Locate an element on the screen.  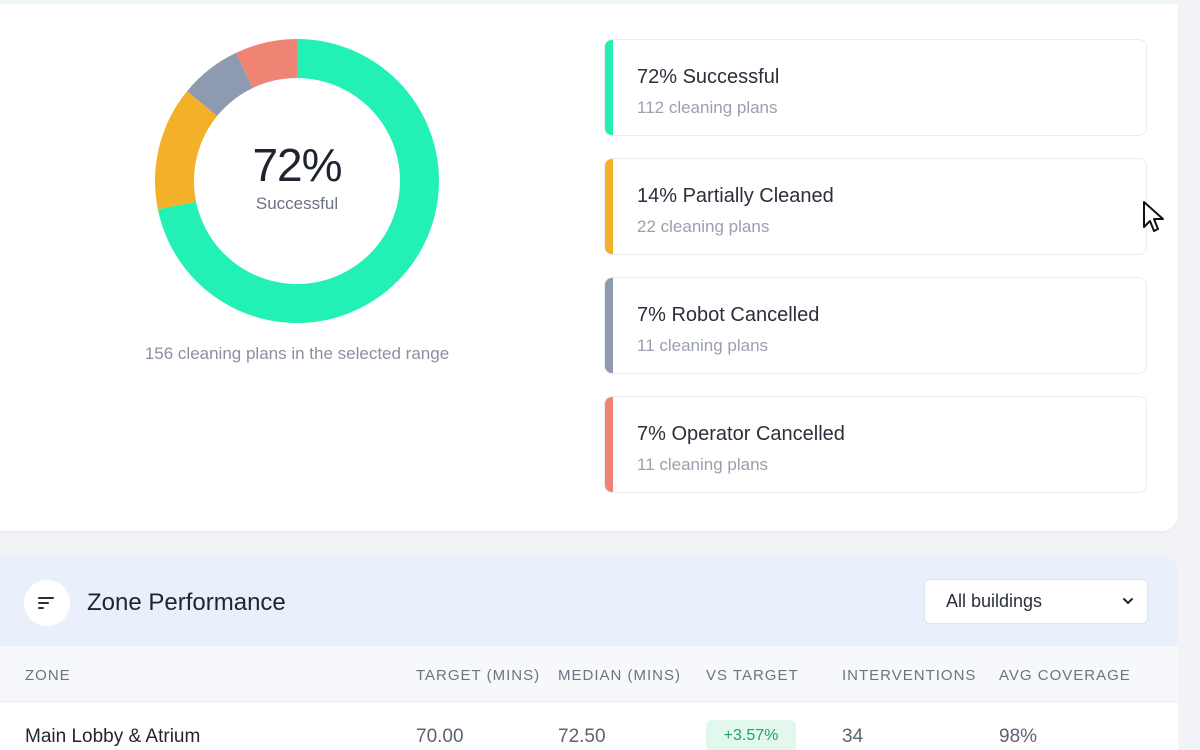
legend-count: 22 cleaning plans is located at coordinates (703, 226).